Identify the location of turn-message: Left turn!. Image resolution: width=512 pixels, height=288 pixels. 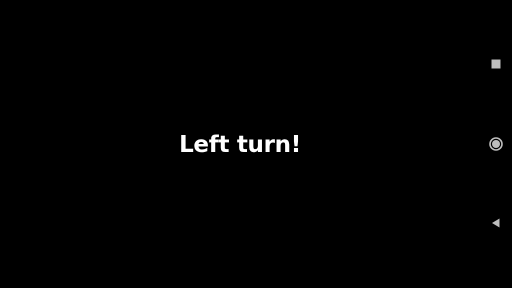
(240, 145).